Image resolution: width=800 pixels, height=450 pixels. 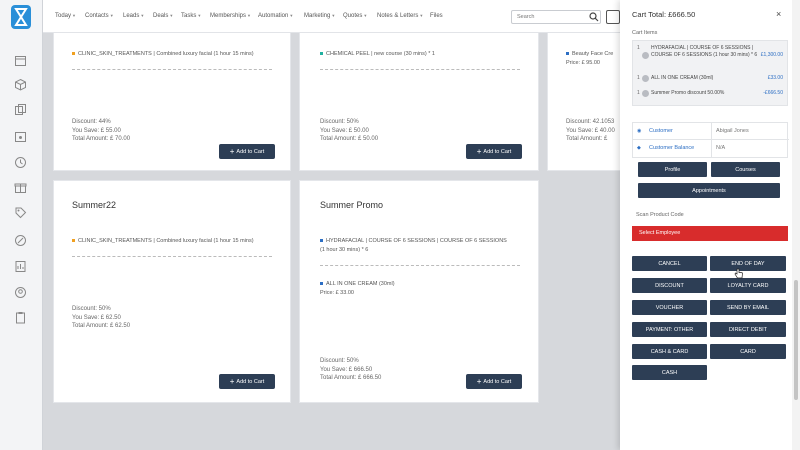 What do you see at coordinates (20, 266) in the screenshot?
I see `report-icon` at bounding box center [20, 266].